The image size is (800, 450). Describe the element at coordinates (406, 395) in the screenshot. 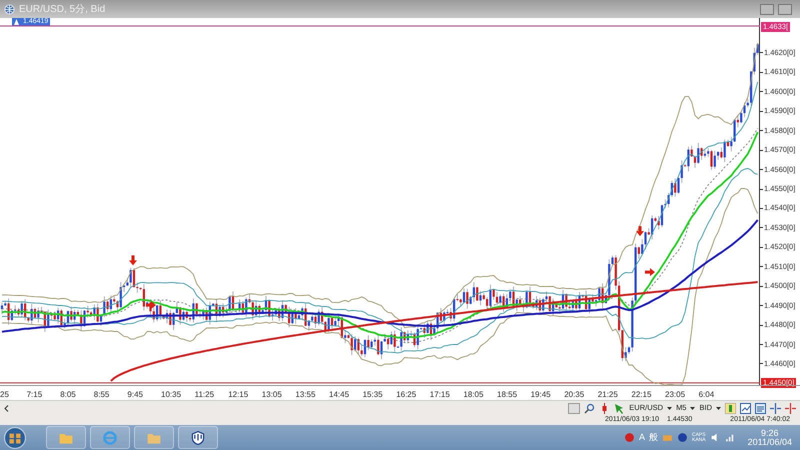

I see `time-axis-label: 16:25` at that location.